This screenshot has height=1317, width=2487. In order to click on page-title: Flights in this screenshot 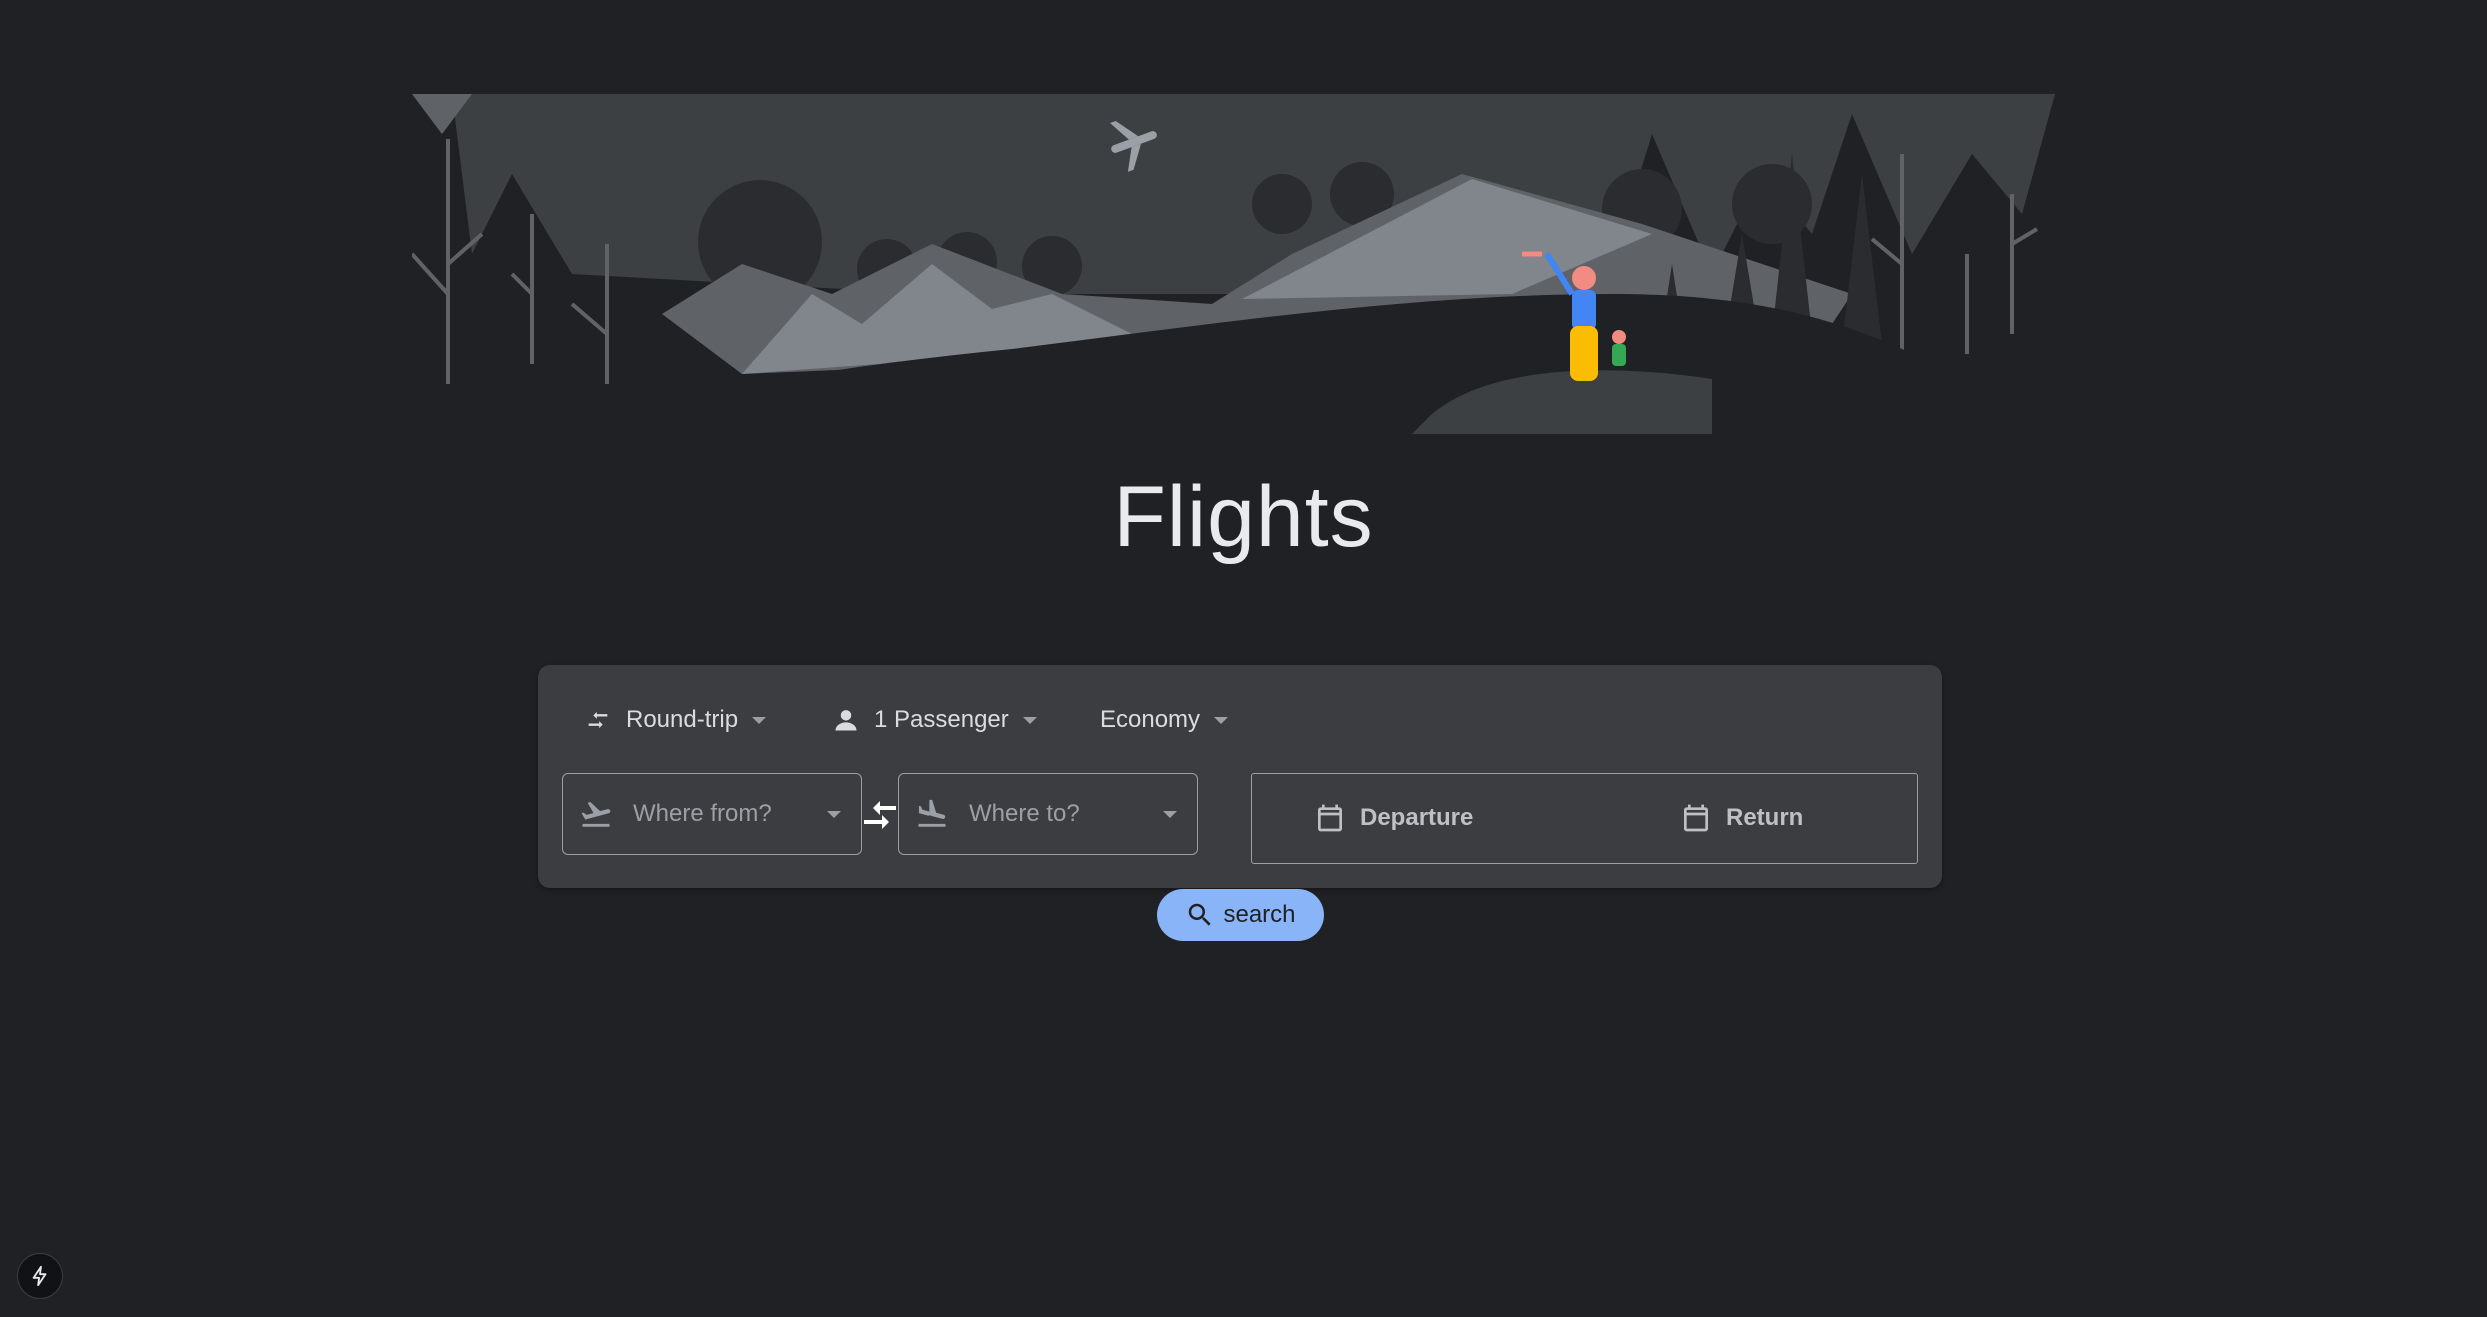, I will do `click(1243, 517)`.